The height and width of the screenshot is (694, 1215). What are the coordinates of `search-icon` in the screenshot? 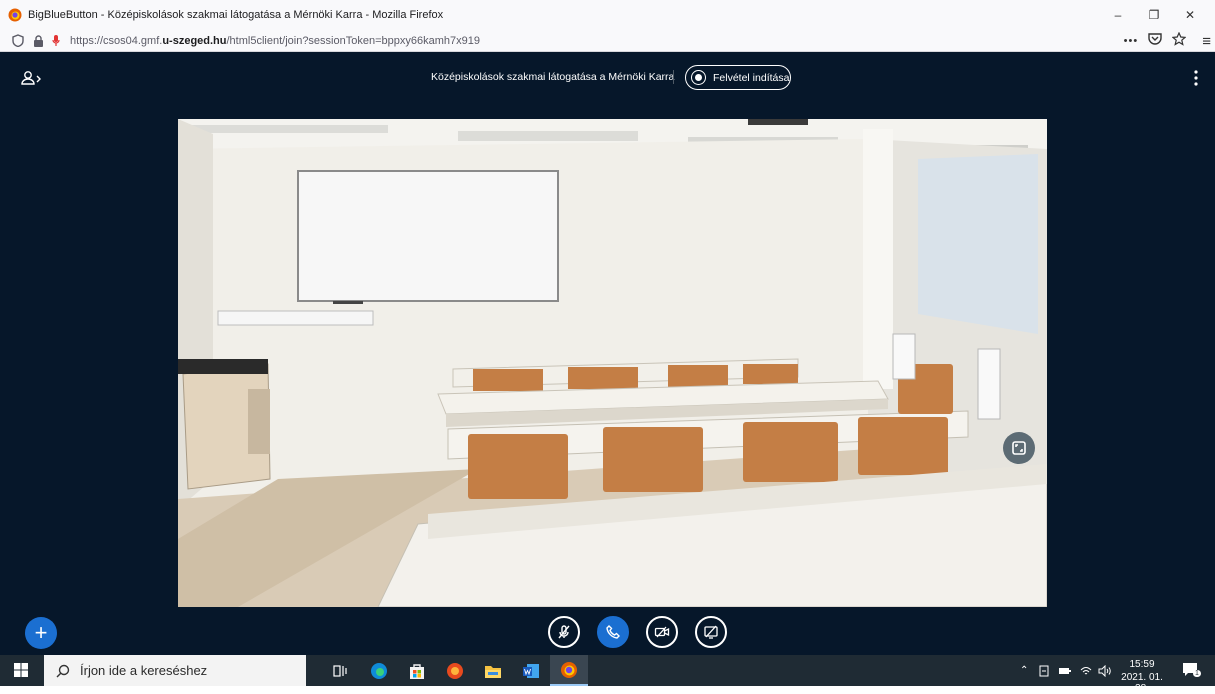 It's located at (63, 670).